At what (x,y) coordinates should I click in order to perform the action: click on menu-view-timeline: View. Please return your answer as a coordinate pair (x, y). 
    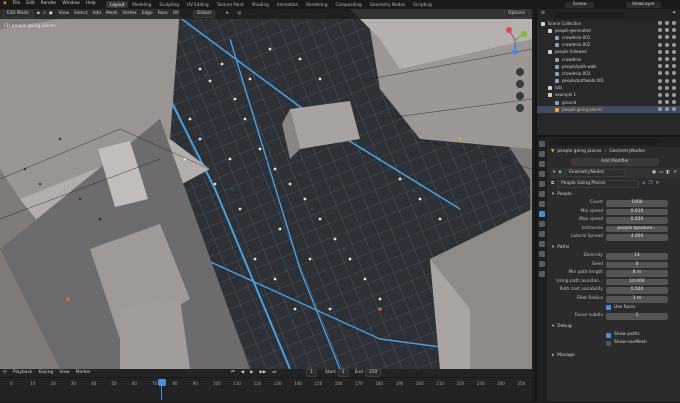
    Looking at the image, I should click on (64, 372).